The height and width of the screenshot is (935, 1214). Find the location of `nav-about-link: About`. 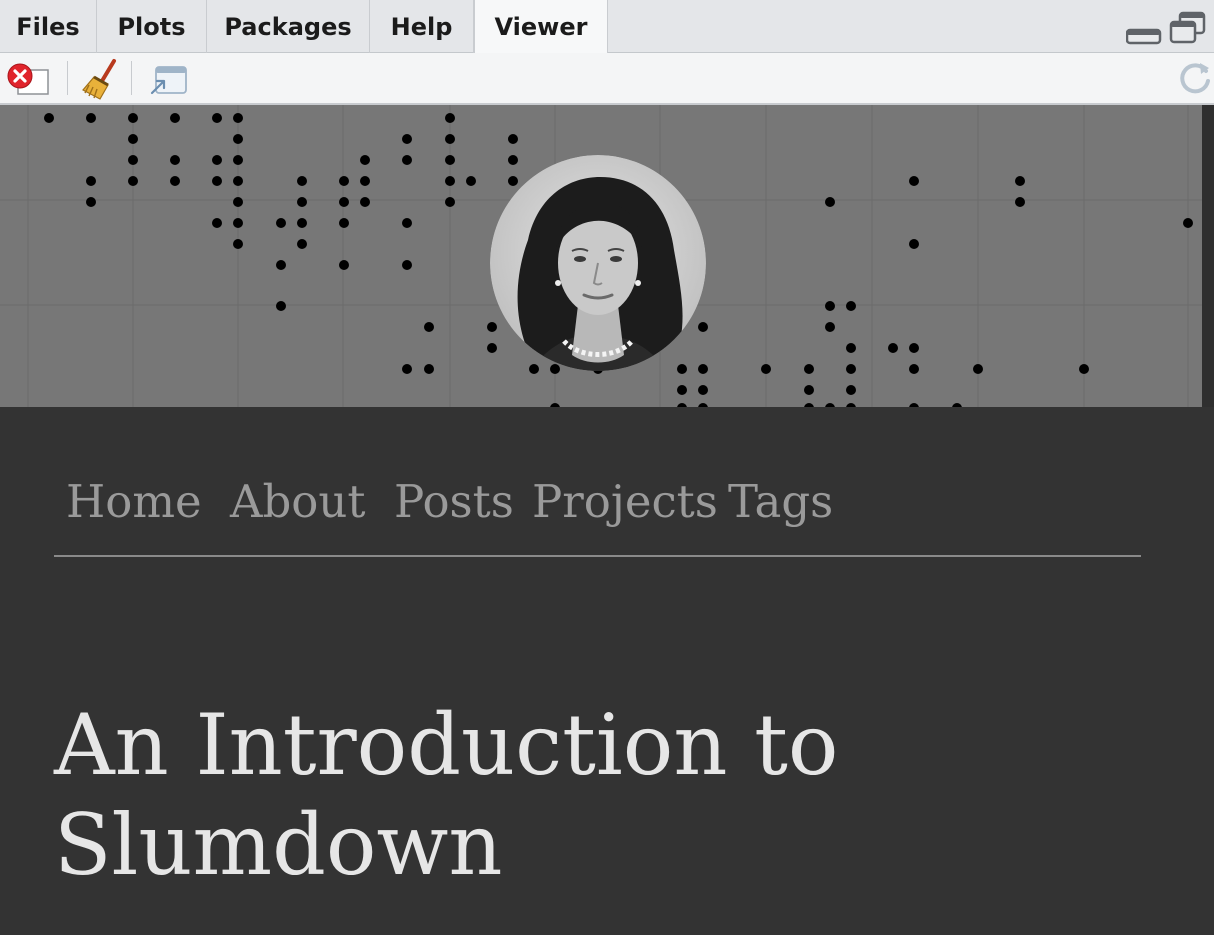

nav-about-link: About is located at coordinates (297, 501).